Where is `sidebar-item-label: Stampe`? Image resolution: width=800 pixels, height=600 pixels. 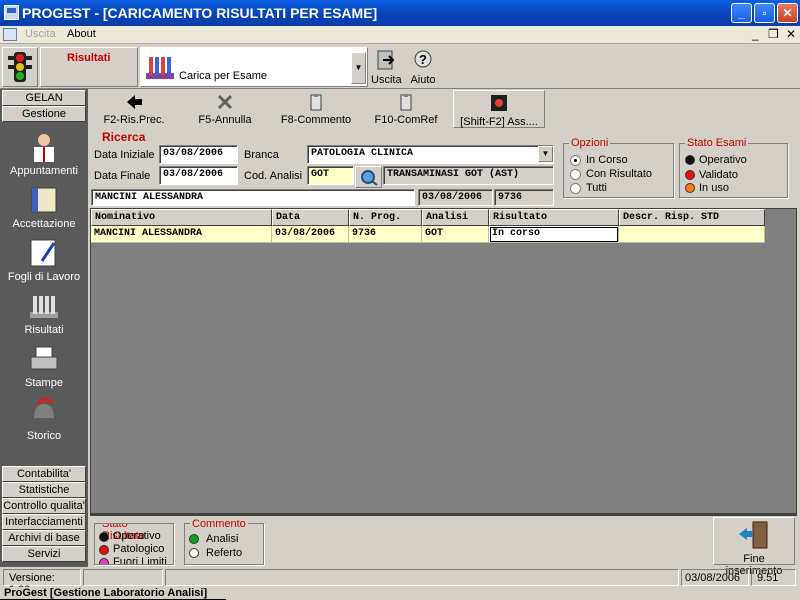 sidebar-item-label: Stampe is located at coordinates (44, 383).